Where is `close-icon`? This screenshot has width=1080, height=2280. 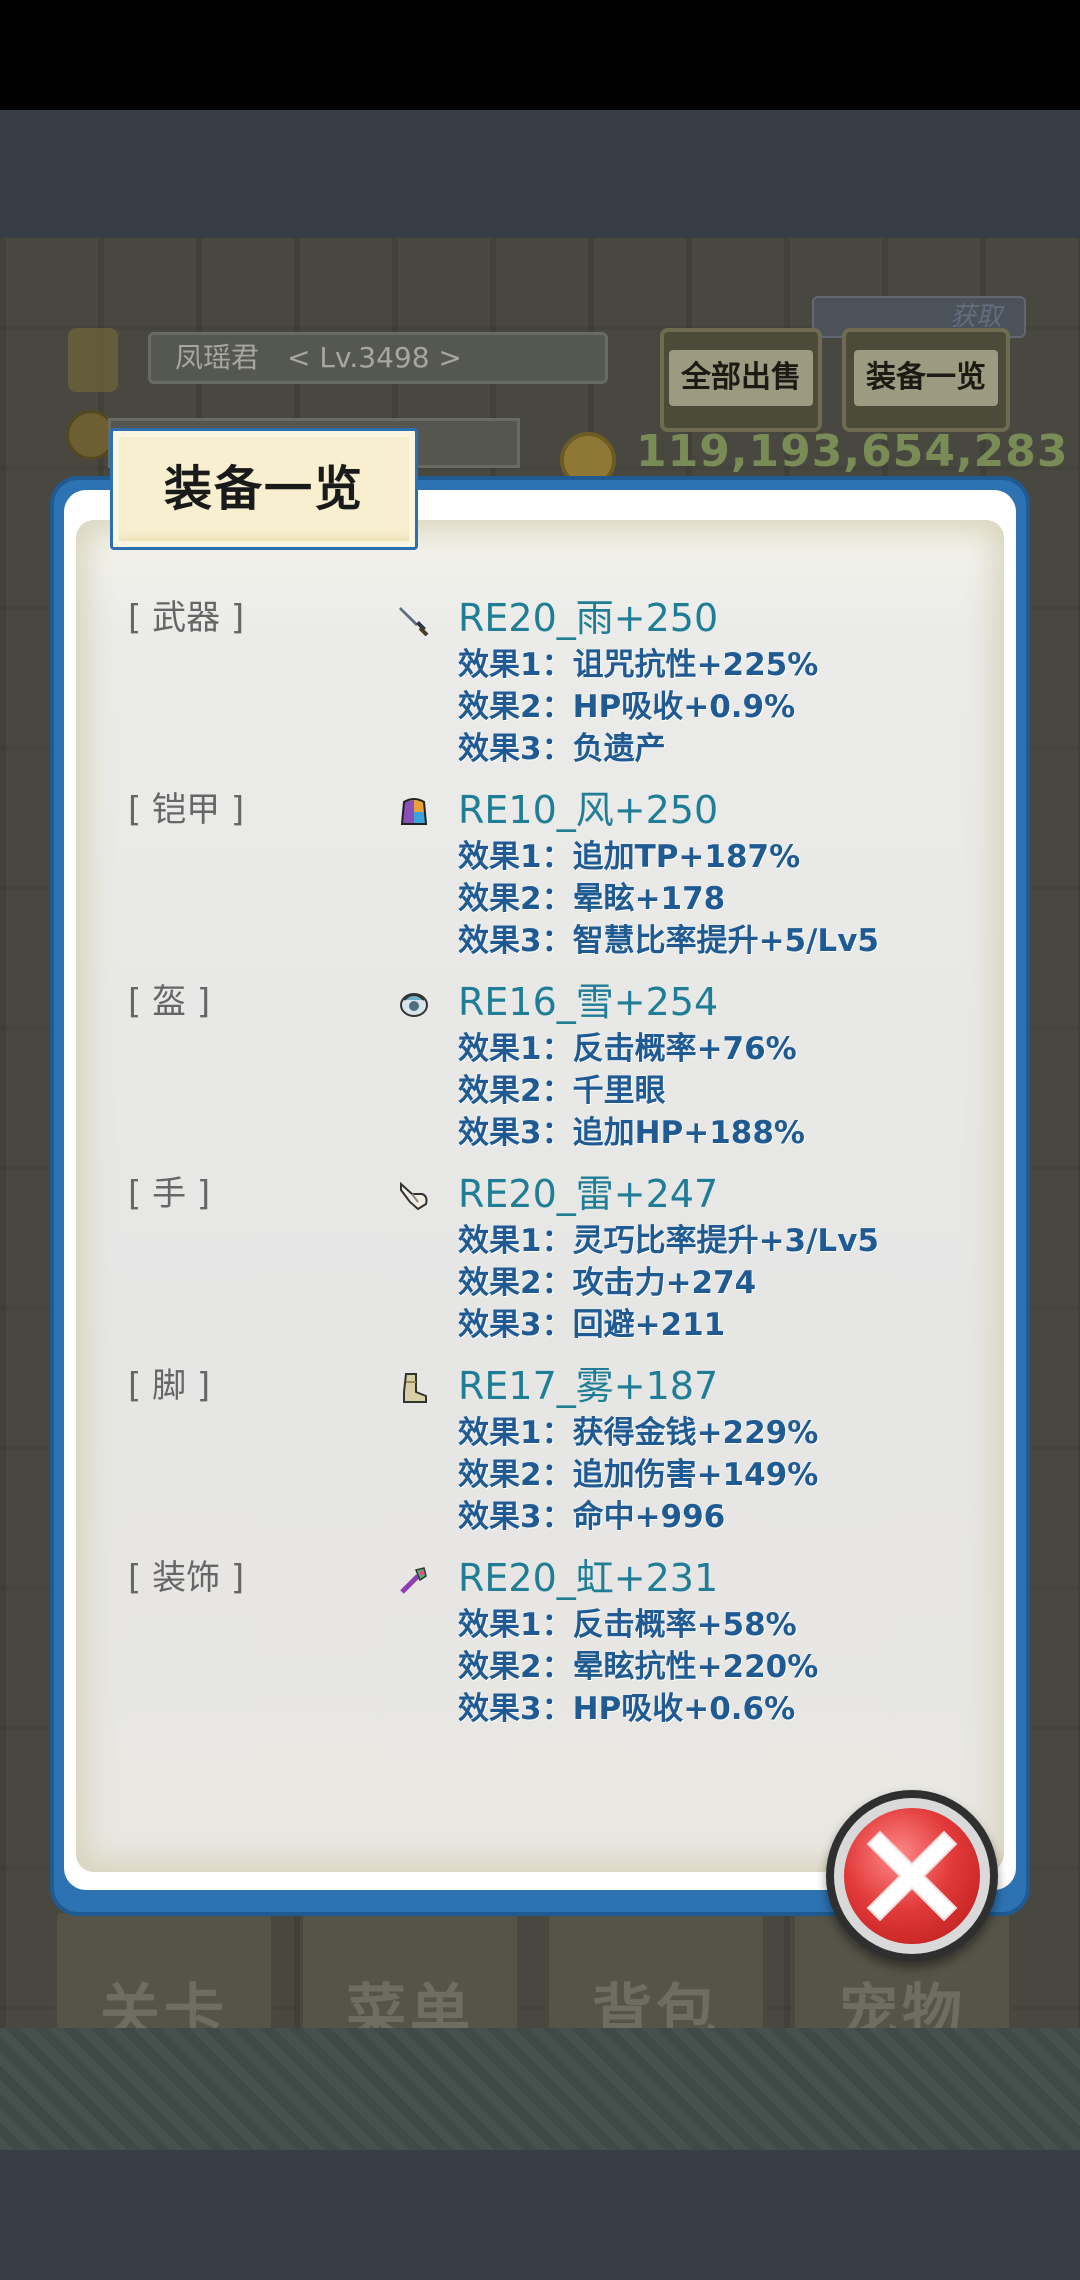 close-icon is located at coordinates (912, 1876).